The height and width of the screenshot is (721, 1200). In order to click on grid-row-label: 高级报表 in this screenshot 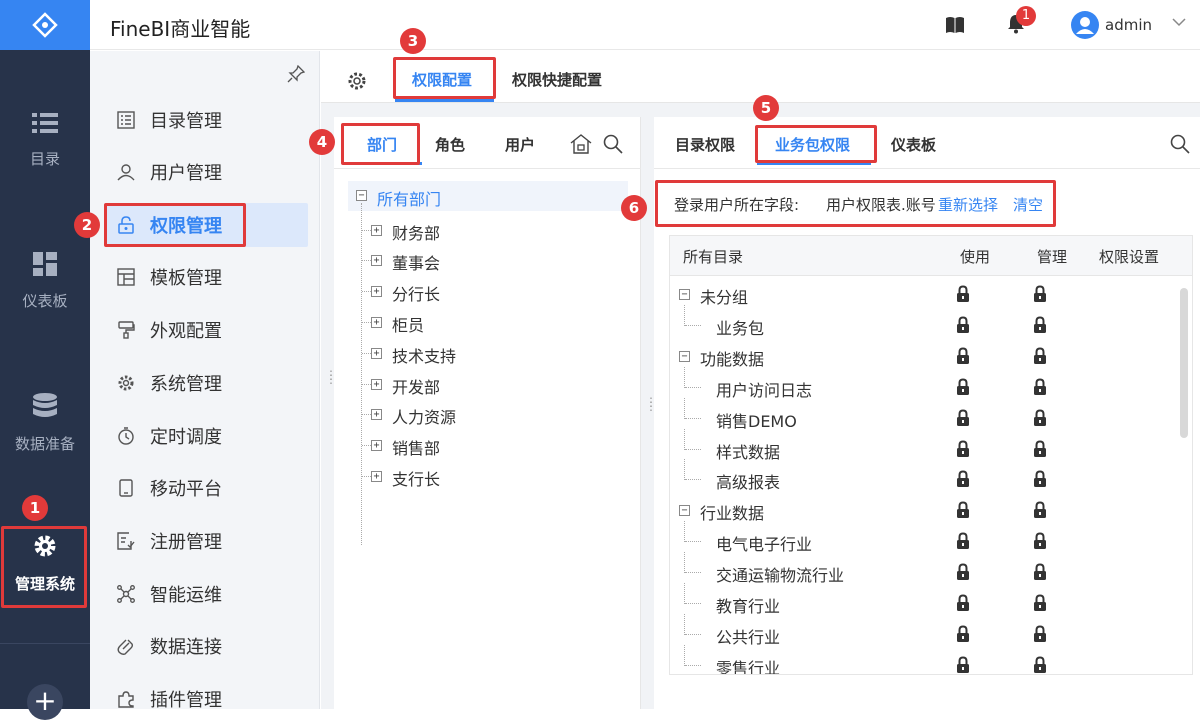, I will do `click(748, 481)`.